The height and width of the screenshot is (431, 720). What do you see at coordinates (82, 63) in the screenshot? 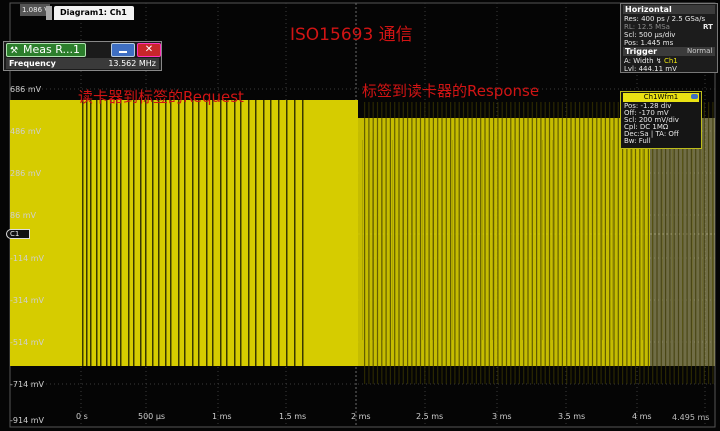
I see `meas-result-row: Frequency 13.562 MHz` at bounding box center [82, 63].